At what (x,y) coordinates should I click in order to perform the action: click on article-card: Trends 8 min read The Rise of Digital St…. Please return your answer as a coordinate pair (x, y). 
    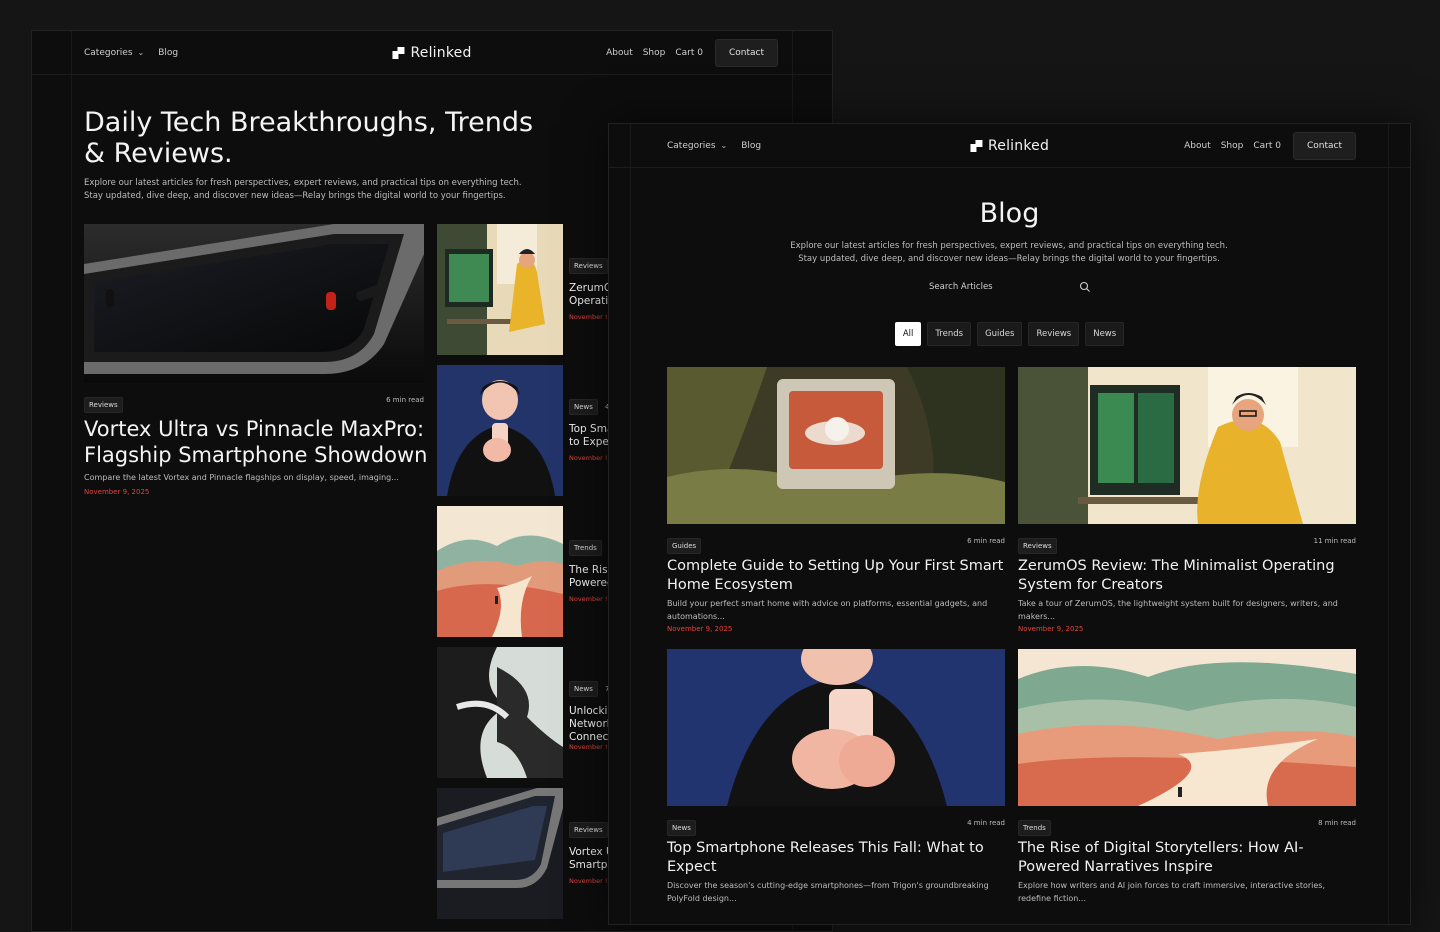
    Looking at the image, I should click on (1187, 784).